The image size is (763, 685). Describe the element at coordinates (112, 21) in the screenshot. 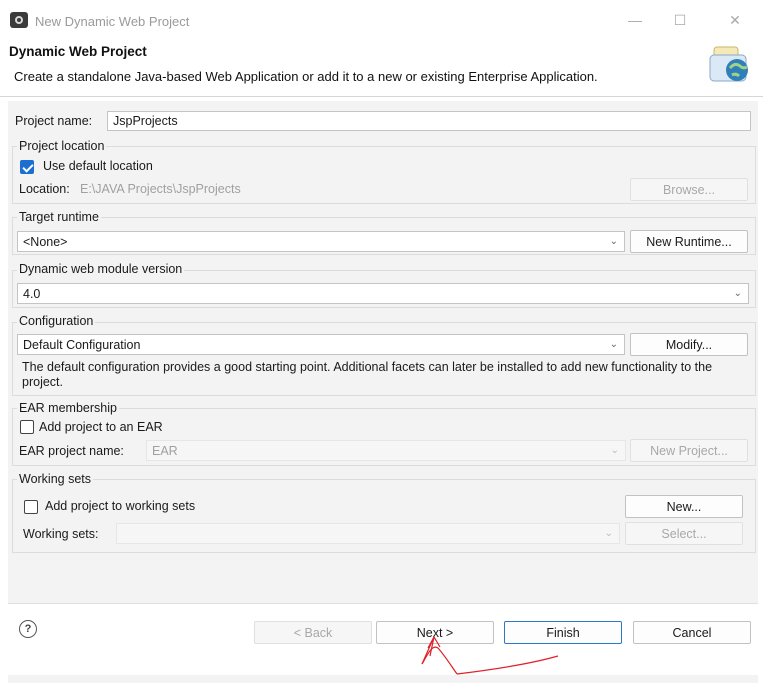

I see `window-title: New Dynamic Web Project` at that location.